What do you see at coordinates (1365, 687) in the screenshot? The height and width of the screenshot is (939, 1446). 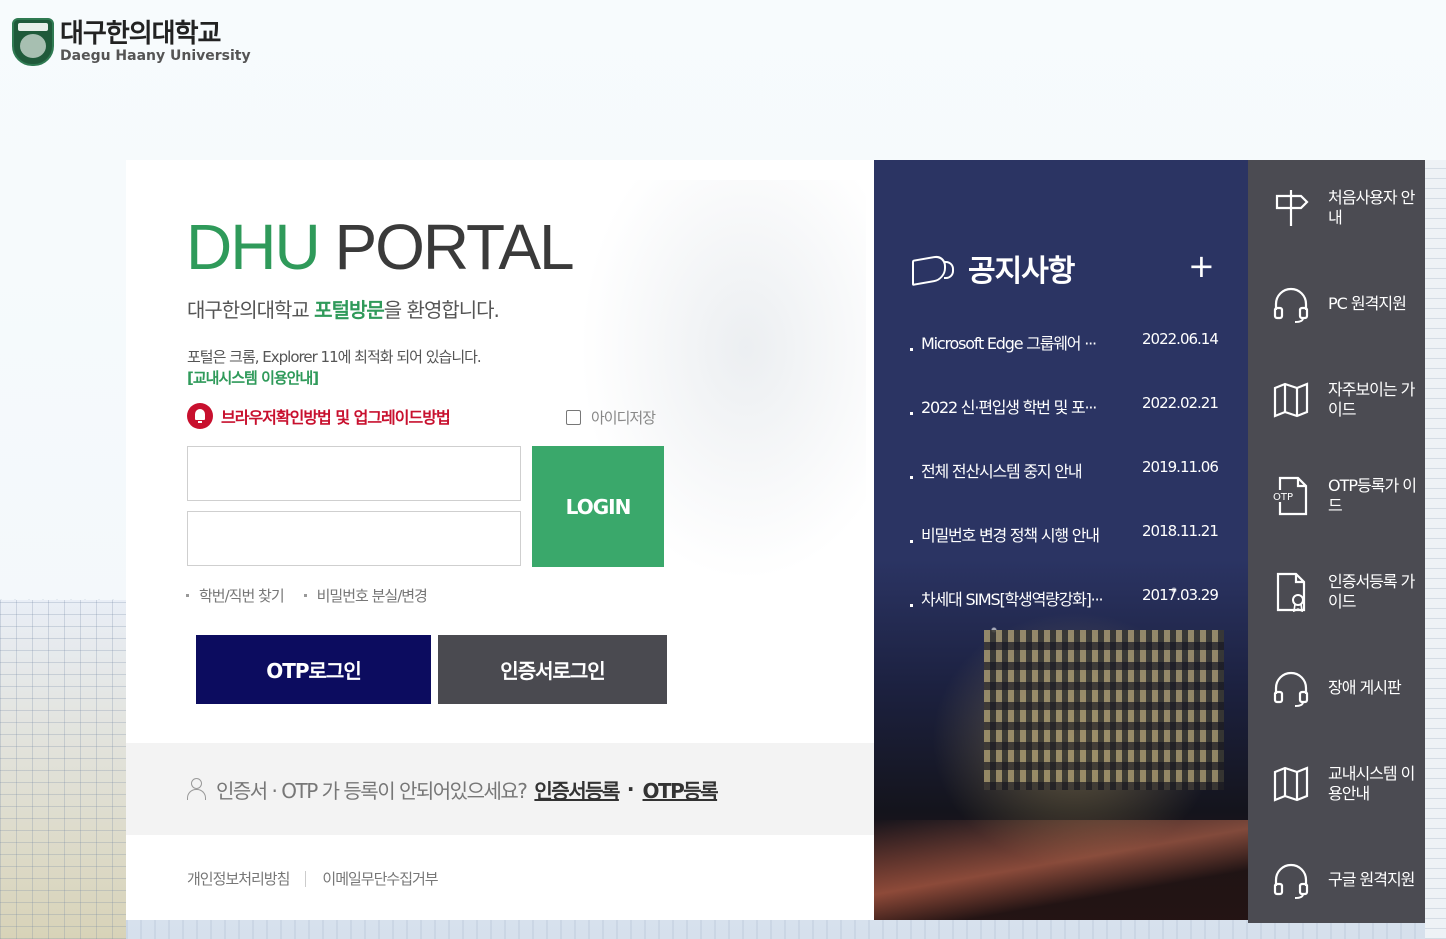 I see `quick-item-label: 장애 게시판` at bounding box center [1365, 687].